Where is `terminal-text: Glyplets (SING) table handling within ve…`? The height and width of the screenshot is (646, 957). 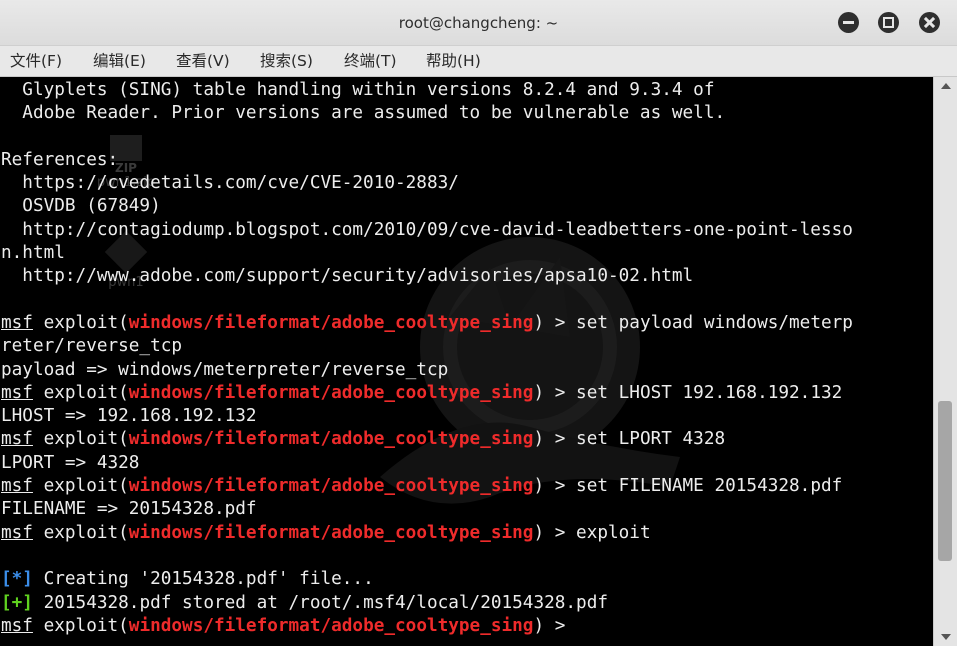 terminal-text: Glyplets (SING) table handling within ve… is located at coordinates (358, 90).